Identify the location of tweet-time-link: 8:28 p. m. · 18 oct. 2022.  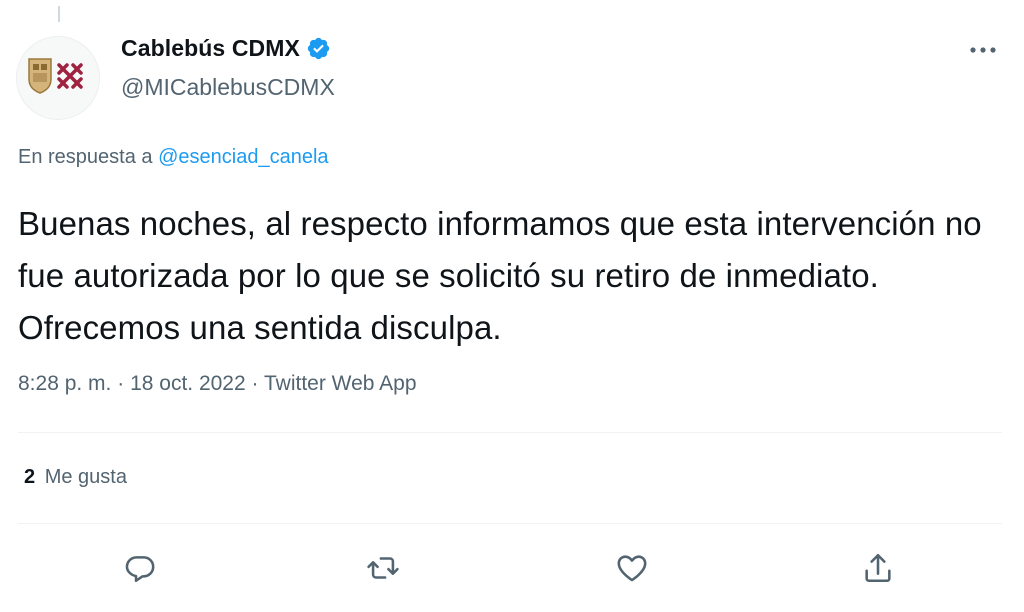
(132, 383).